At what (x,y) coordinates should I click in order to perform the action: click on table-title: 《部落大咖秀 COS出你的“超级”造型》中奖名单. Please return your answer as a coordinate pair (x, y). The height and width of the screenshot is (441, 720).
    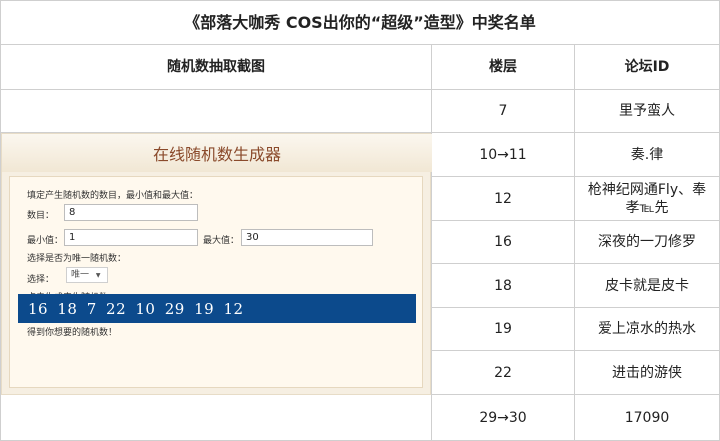
    Looking at the image, I should click on (360, 22).